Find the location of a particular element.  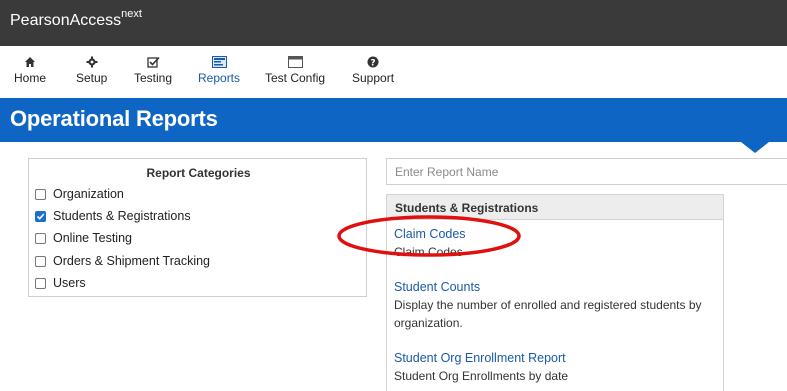

brand-name: PearsonAccess is located at coordinates (66, 20).